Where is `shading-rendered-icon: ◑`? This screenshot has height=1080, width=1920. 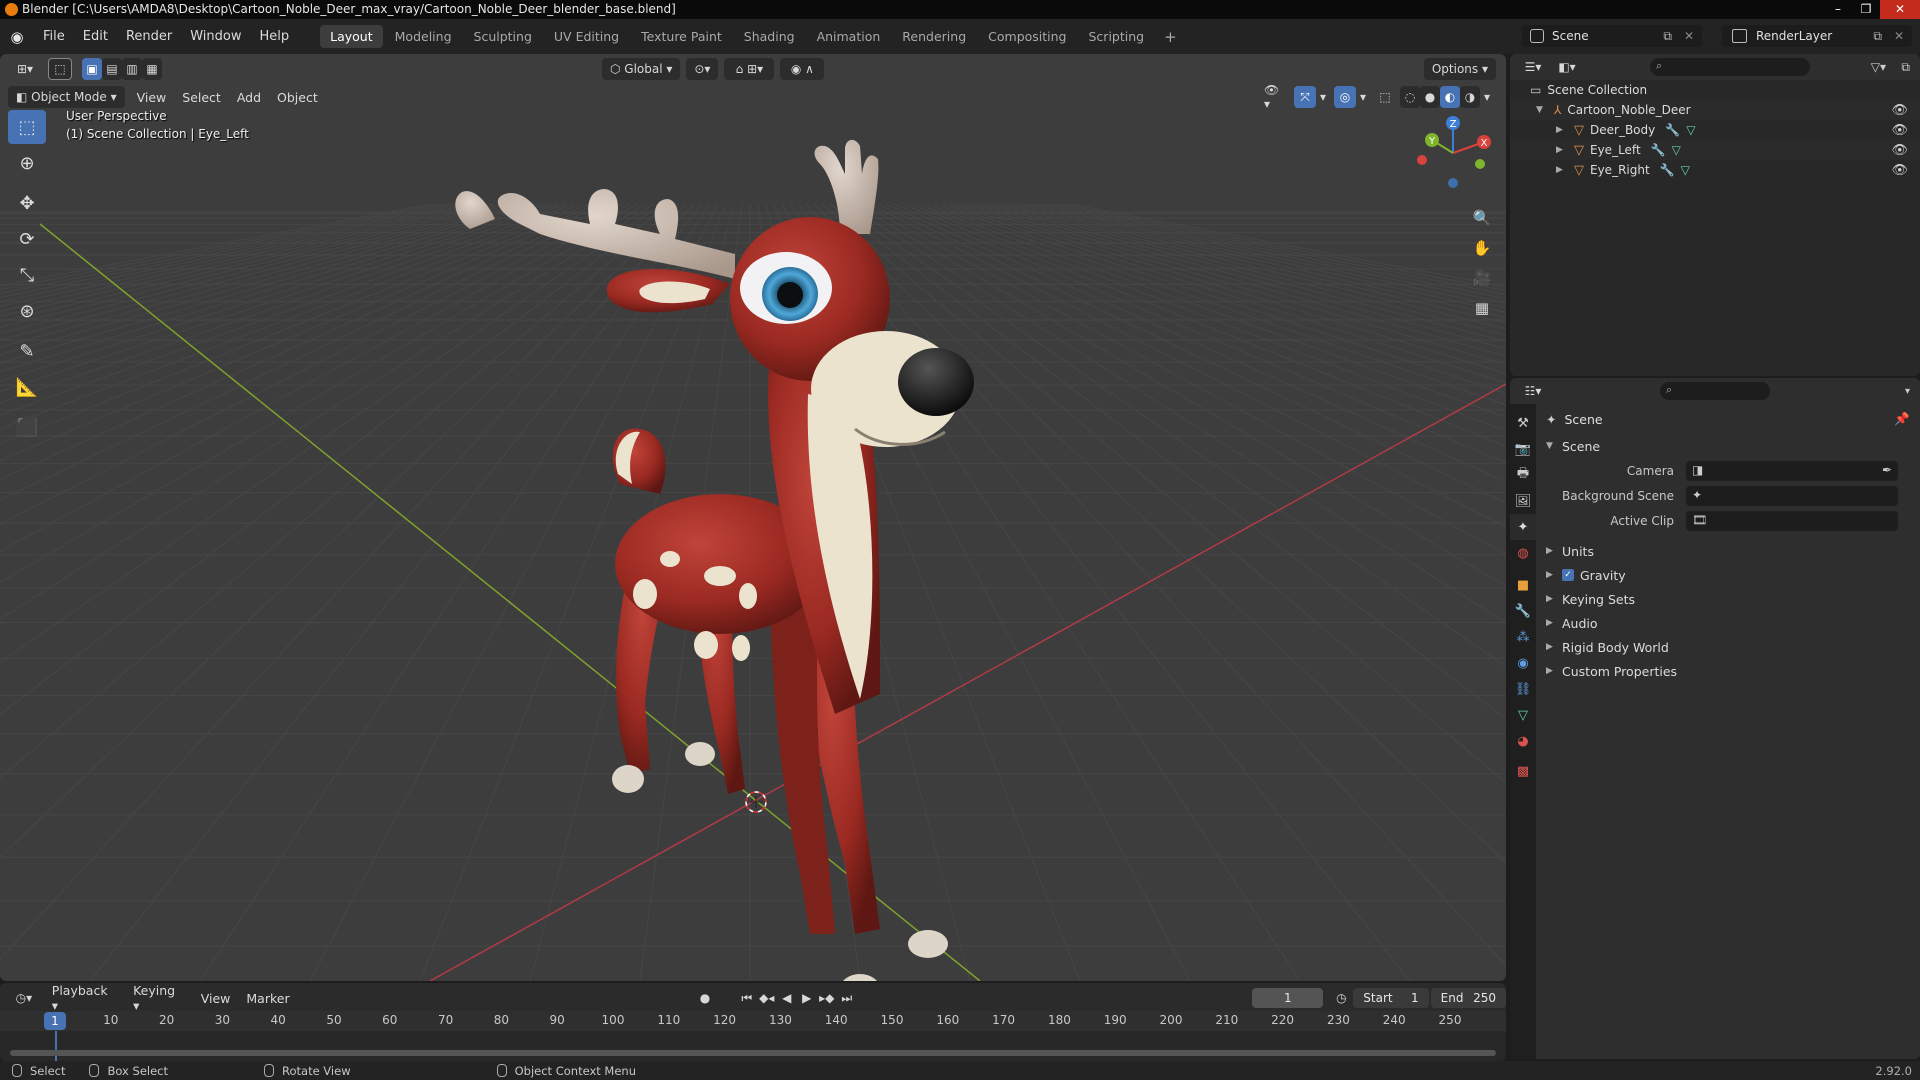 shading-rendered-icon: ◑ is located at coordinates (1470, 97).